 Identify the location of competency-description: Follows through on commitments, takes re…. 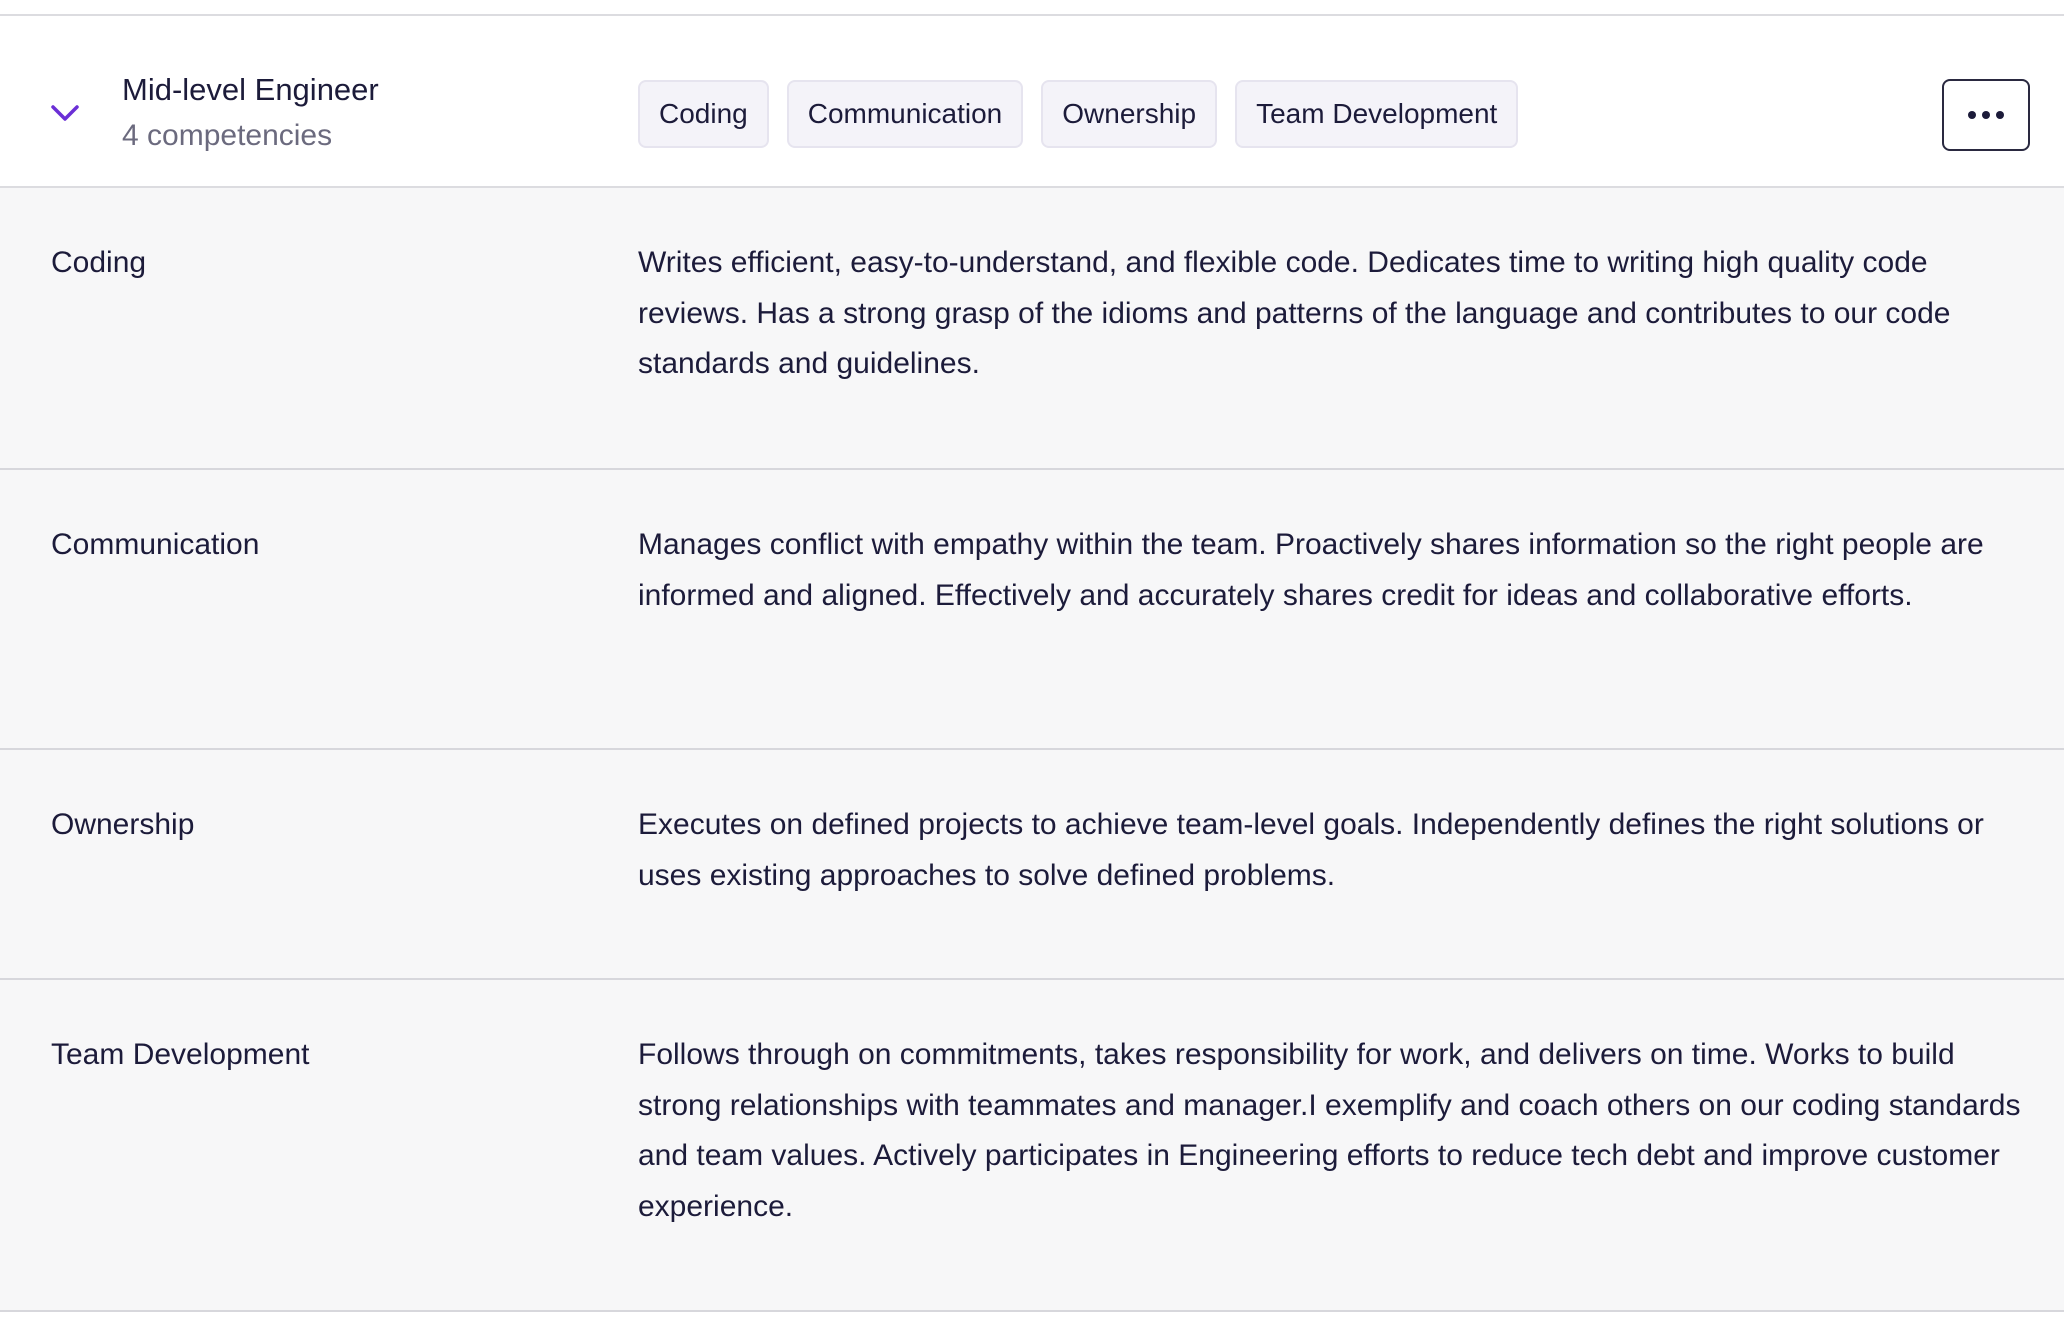
(1329, 1130).